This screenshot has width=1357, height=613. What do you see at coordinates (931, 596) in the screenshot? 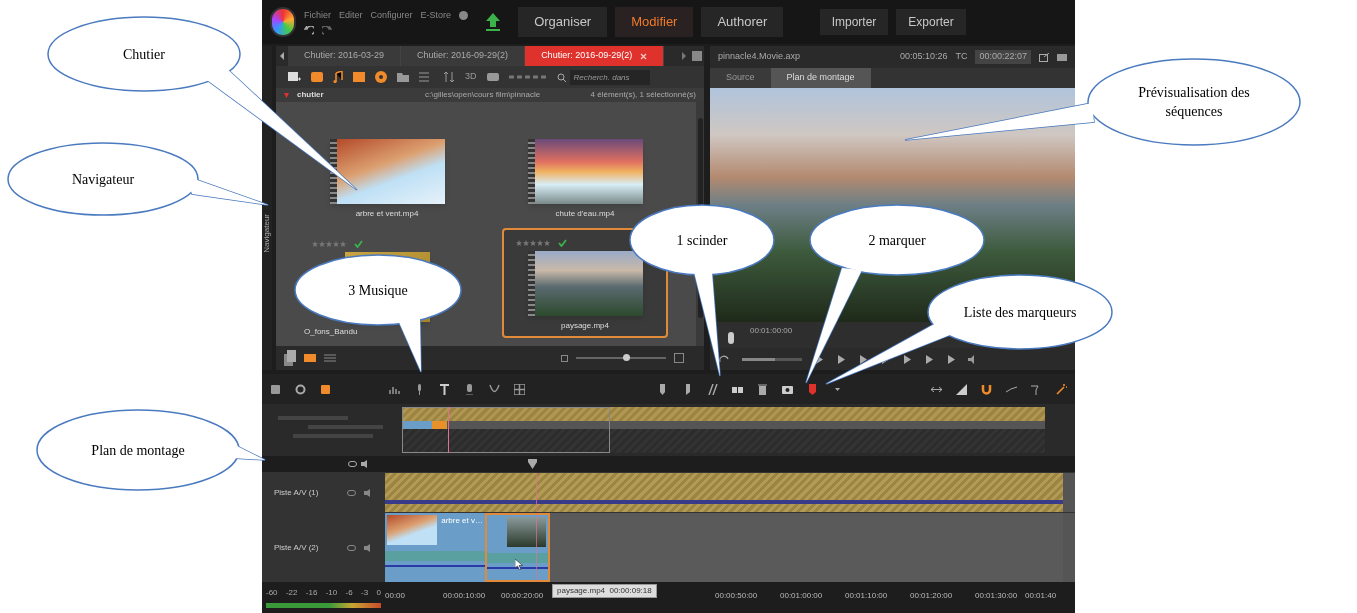
I see `ruler-time: 00:01:20:00` at bounding box center [931, 596].